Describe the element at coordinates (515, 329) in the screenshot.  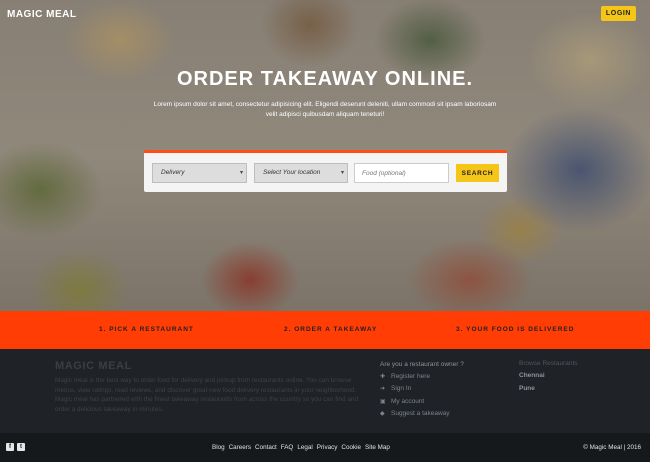
I see `step-food-delivered: 3. YOUR FOOD IS DELIVERED` at that location.